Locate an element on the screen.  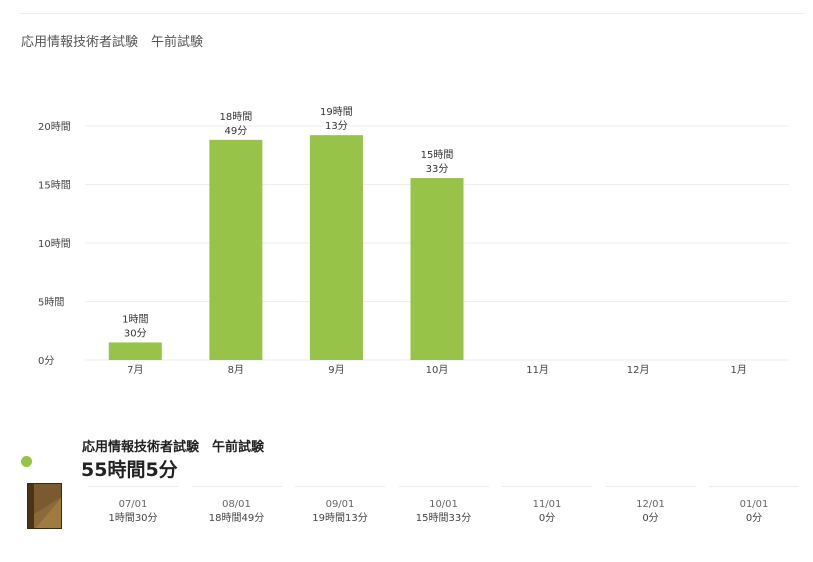
bar-value-label: 1時間 is located at coordinates (135, 319).